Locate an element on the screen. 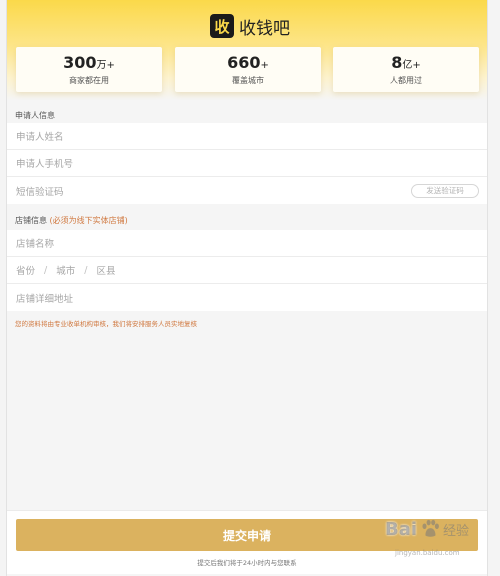  brand: 收 收钱吧 is located at coordinates (250, 26).